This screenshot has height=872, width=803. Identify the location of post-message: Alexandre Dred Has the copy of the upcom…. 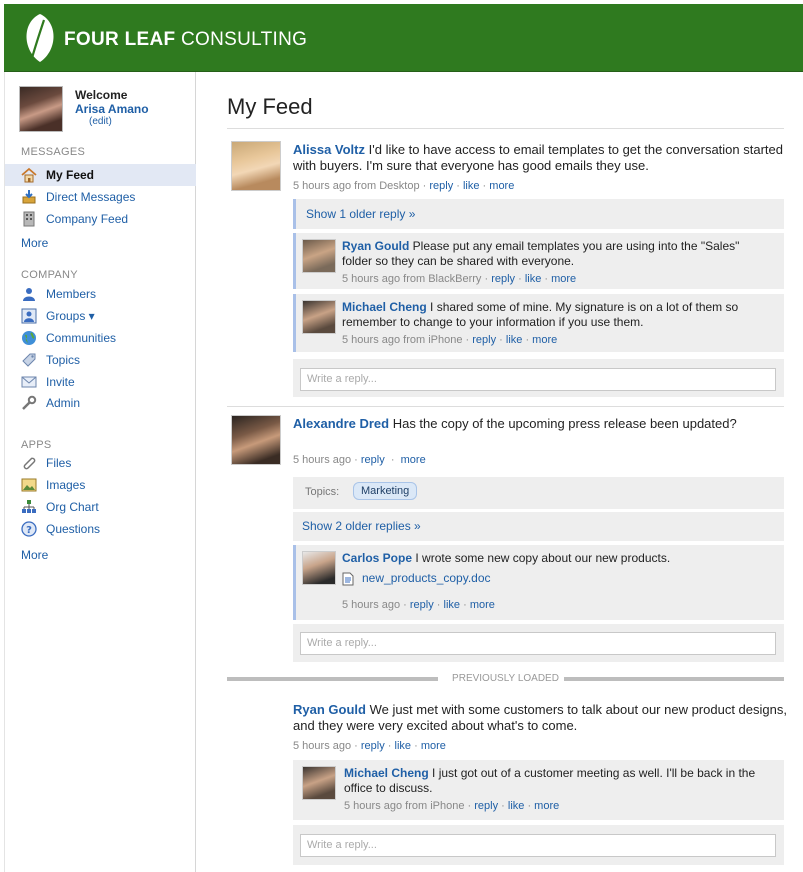
(515, 423).